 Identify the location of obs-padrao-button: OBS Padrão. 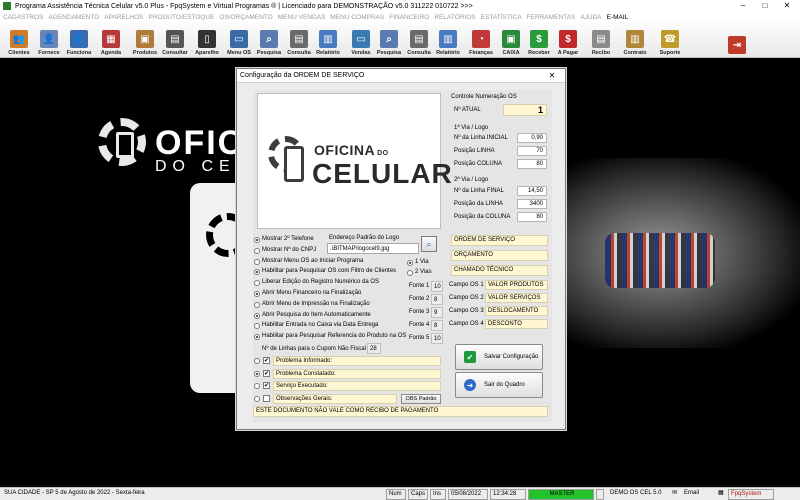
(421, 399).